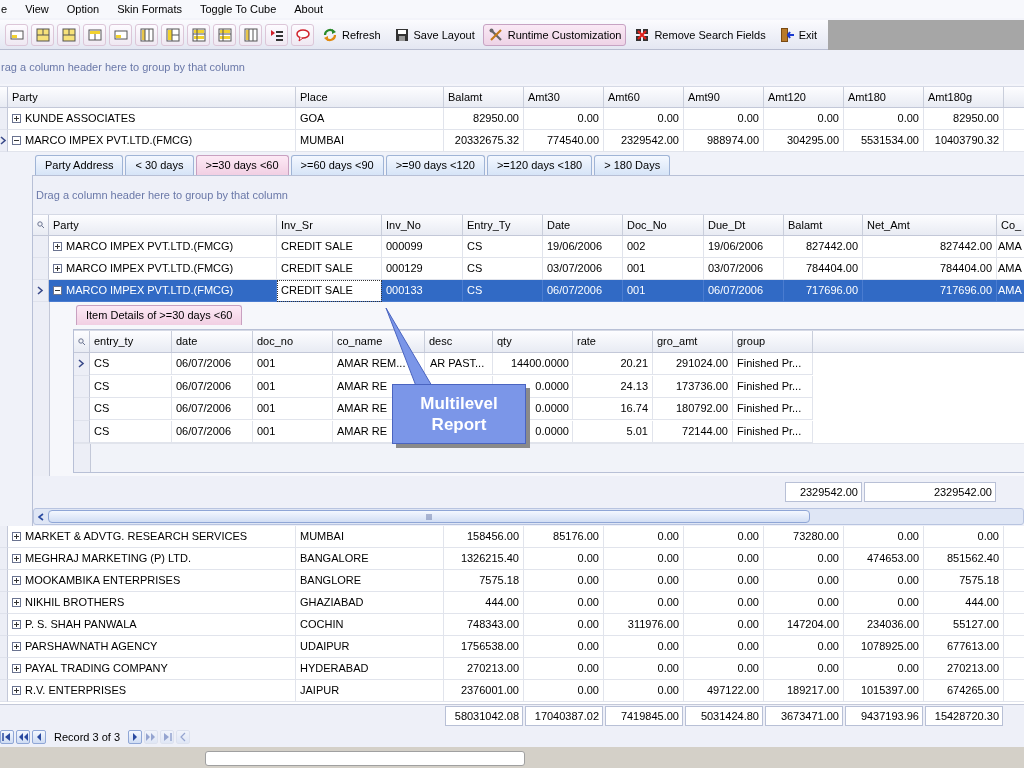  I want to click on indent-list-button, so click(276, 34).